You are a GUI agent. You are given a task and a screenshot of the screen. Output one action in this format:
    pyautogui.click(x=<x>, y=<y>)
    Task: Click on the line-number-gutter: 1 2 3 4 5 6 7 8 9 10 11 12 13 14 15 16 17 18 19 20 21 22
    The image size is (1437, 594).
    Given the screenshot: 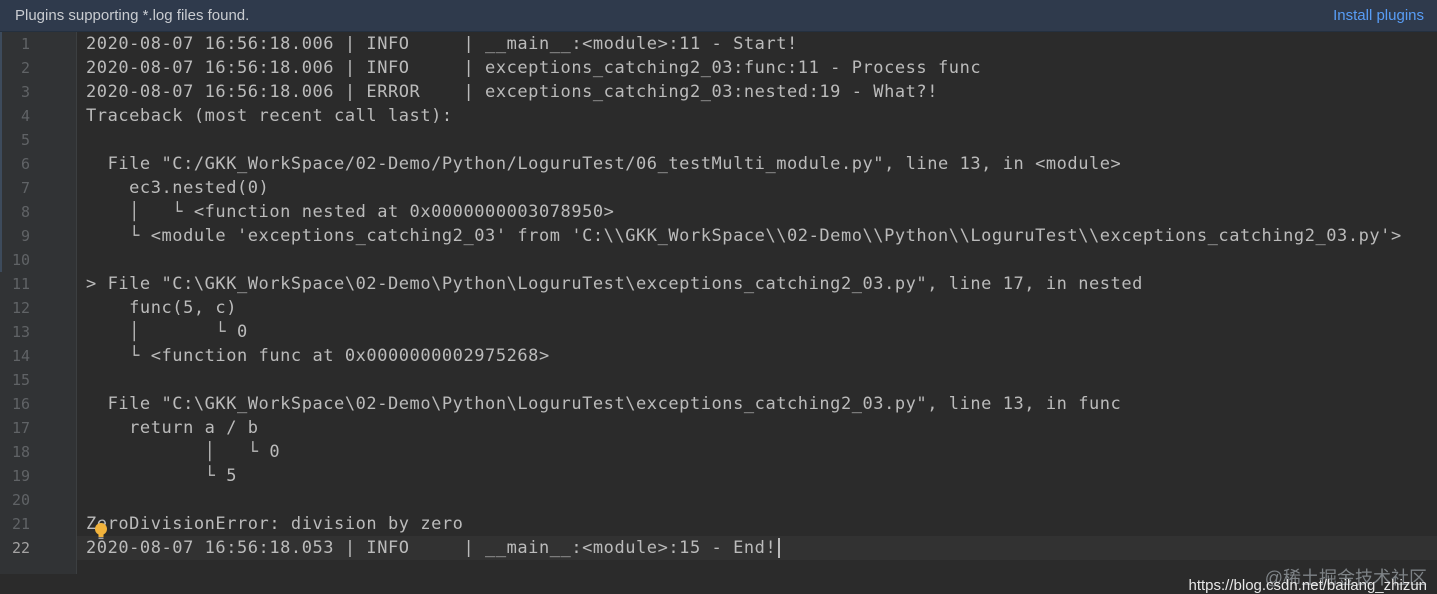 What is the action you would take?
    pyautogui.click(x=38, y=303)
    